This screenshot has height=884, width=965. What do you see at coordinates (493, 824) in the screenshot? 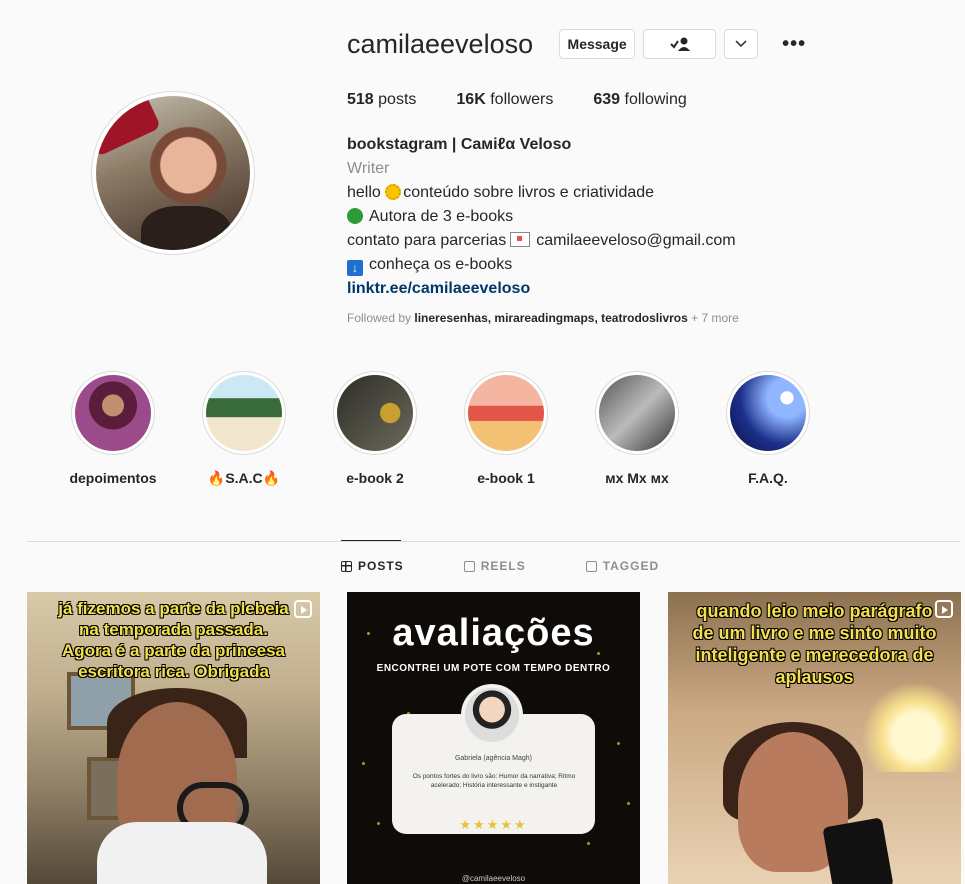
I see `rating-stars: ★★★★★` at bounding box center [493, 824].